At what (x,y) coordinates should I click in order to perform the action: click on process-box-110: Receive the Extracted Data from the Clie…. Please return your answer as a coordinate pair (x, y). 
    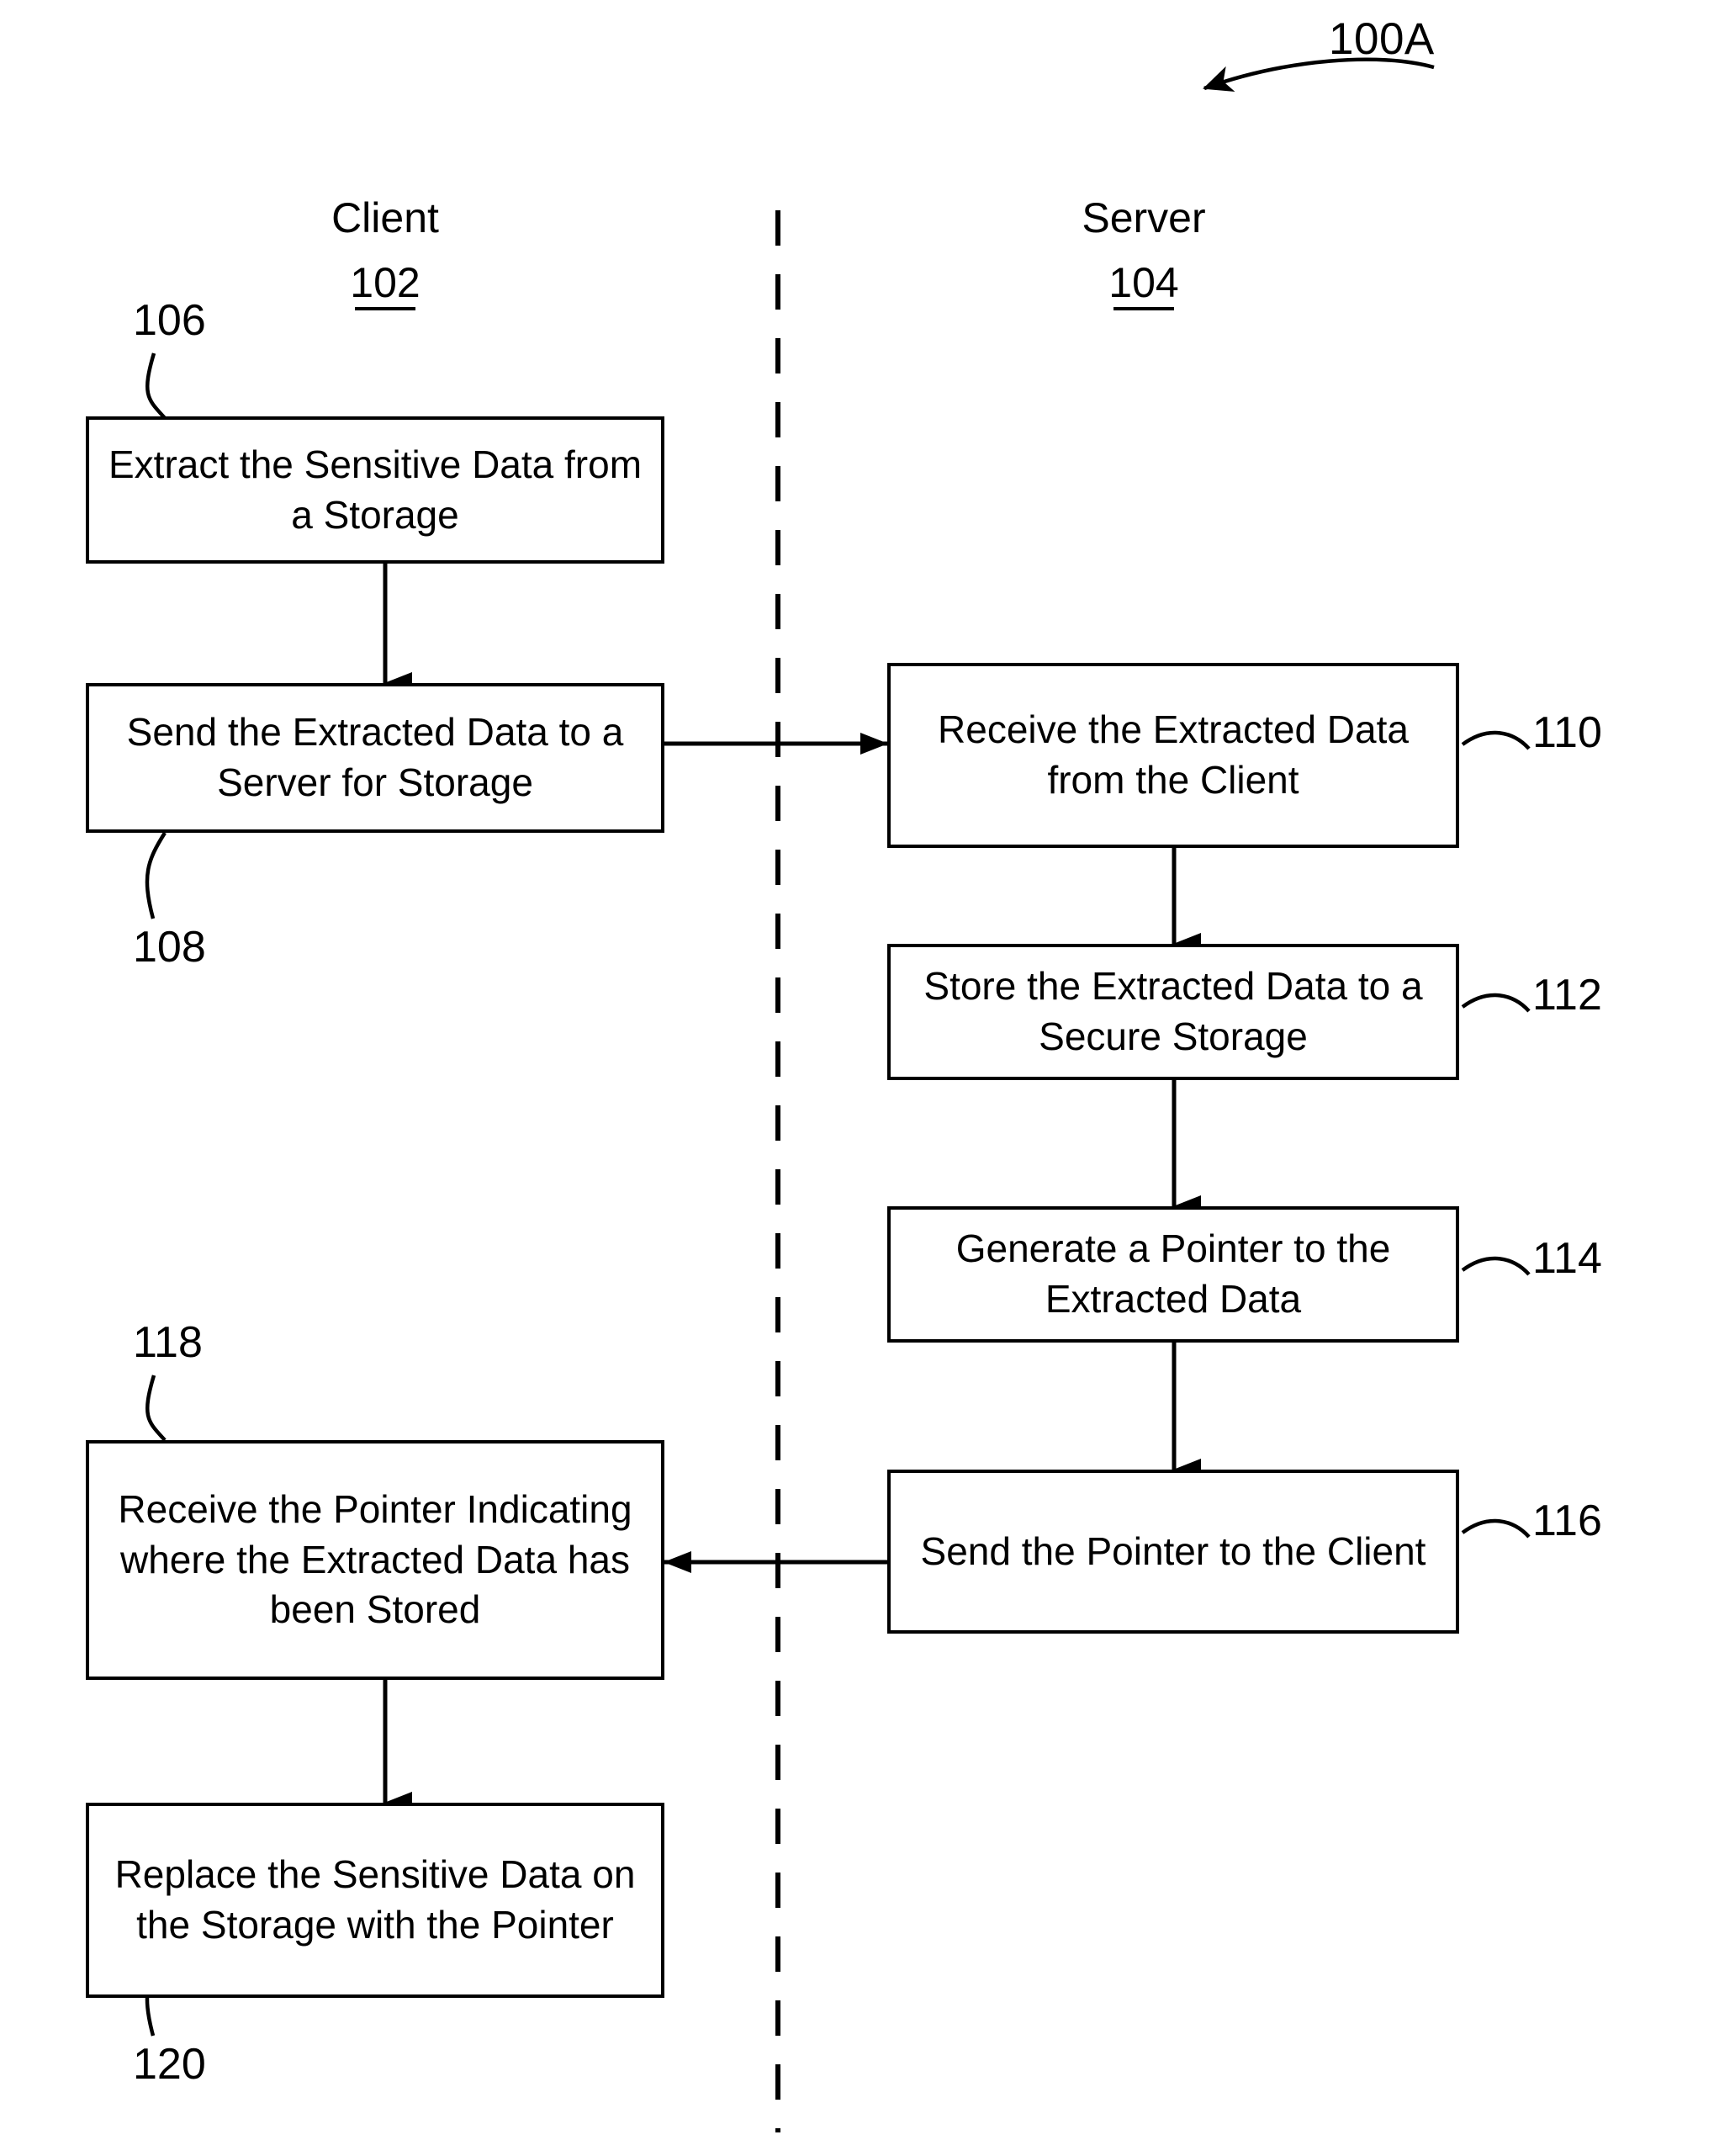
    Looking at the image, I should click on (1173, 755).